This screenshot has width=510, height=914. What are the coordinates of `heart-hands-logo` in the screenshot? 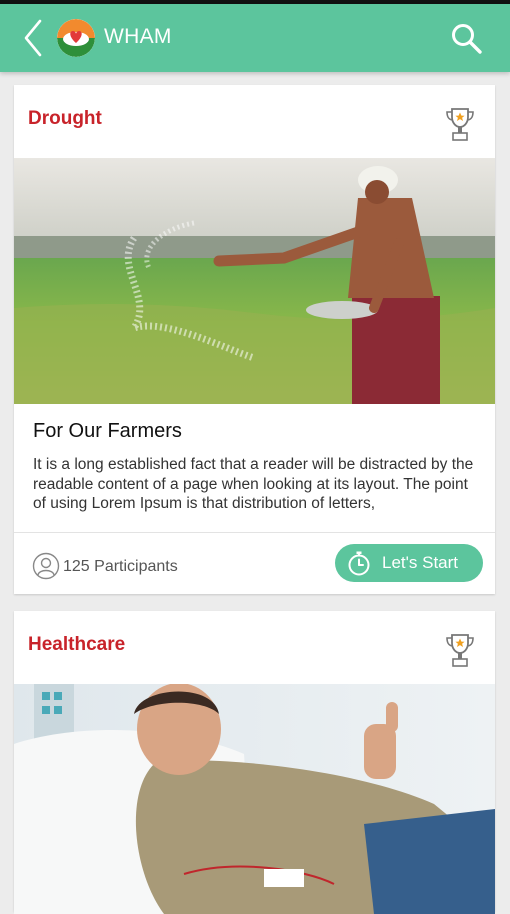 It's located at (76, 38).